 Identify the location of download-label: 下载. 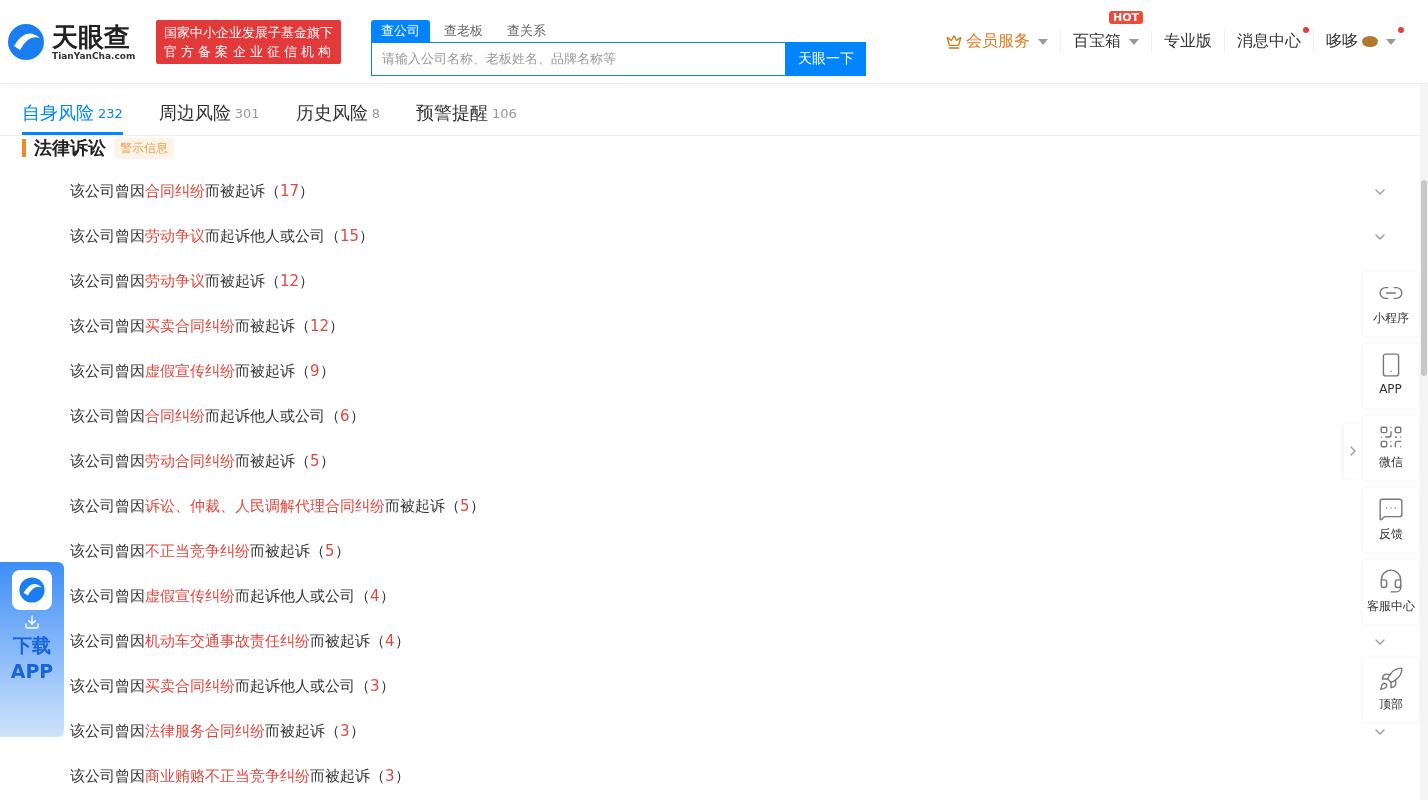
(32, 645).